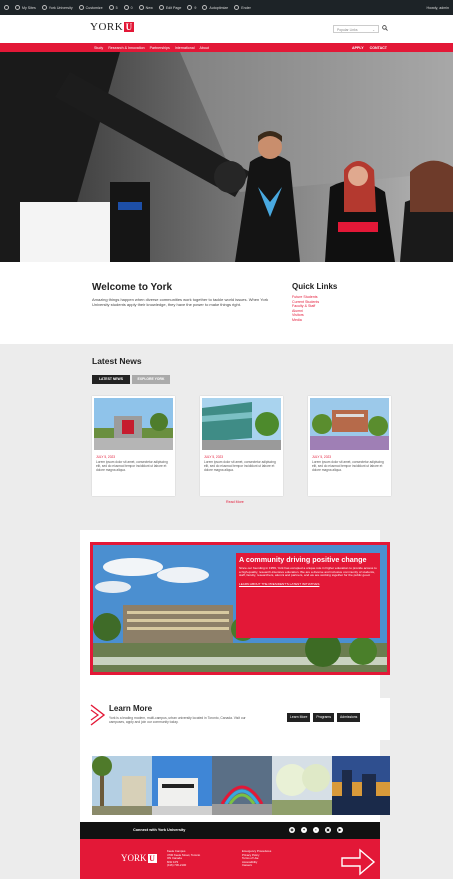 The image size is (453, 879). I want to click on programs-button: Programs, so click(324, 717).